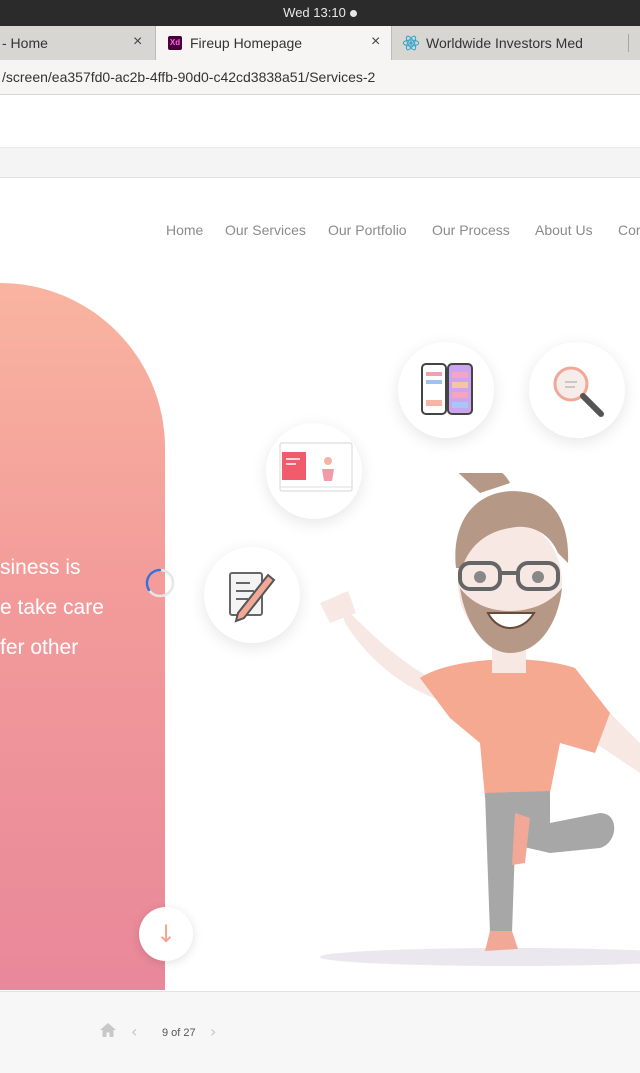  What do you see at coordinates (108, 1030) in the screenshot?
I see `home-icon` at bounding box center [108, 1030].